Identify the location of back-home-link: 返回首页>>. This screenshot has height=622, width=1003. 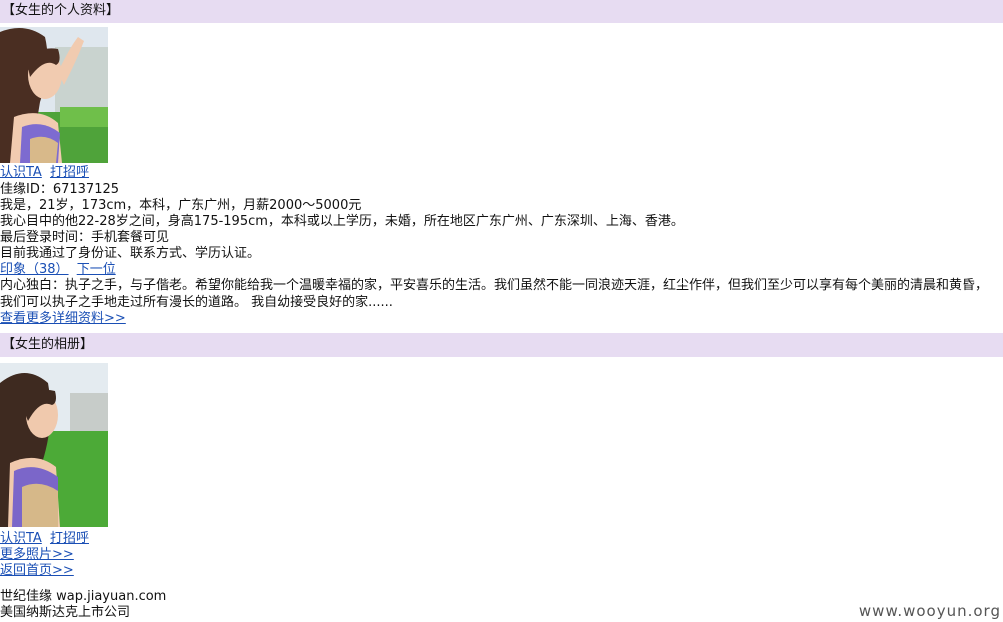
(37, 570).